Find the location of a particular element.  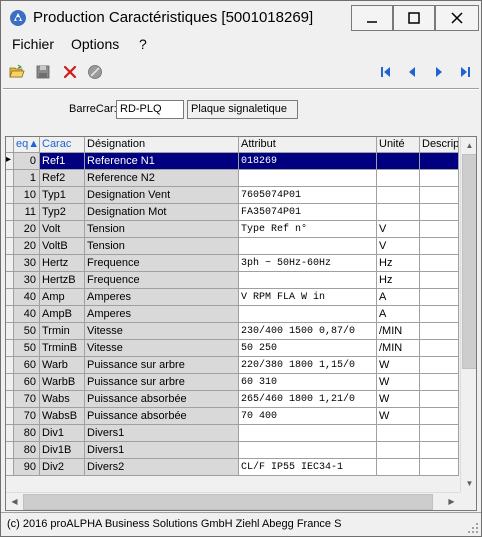

cell-carac: Warb is located at coordinates (62, 365).